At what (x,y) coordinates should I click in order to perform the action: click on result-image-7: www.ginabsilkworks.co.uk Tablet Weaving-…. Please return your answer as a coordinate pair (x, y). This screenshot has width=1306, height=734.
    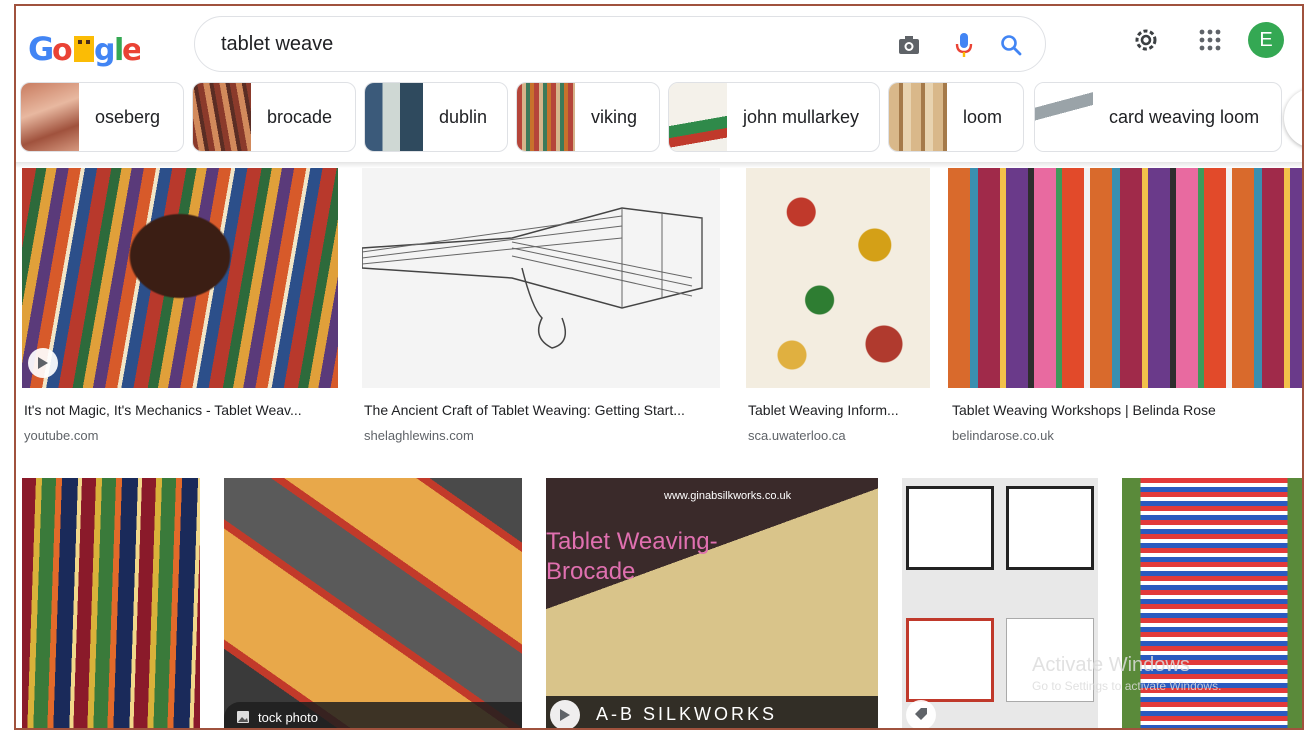
    Looking at the image, I should click on (712, 603).